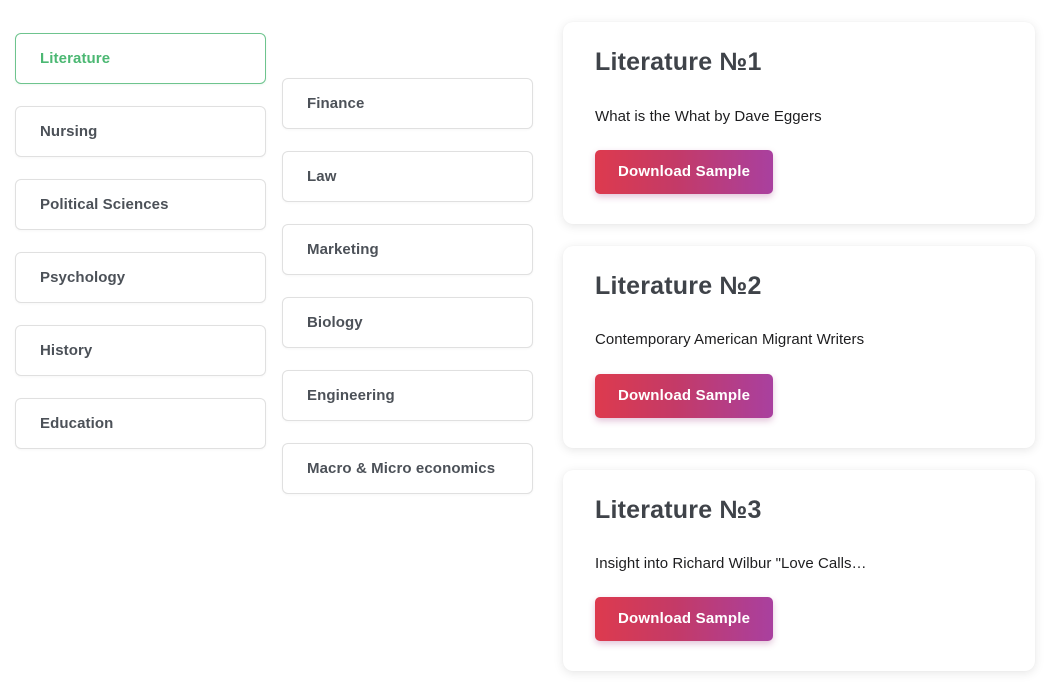 This screenshot has height=688, width=1047. I want to click on category-item-literature: Literature, so click(140, 58).